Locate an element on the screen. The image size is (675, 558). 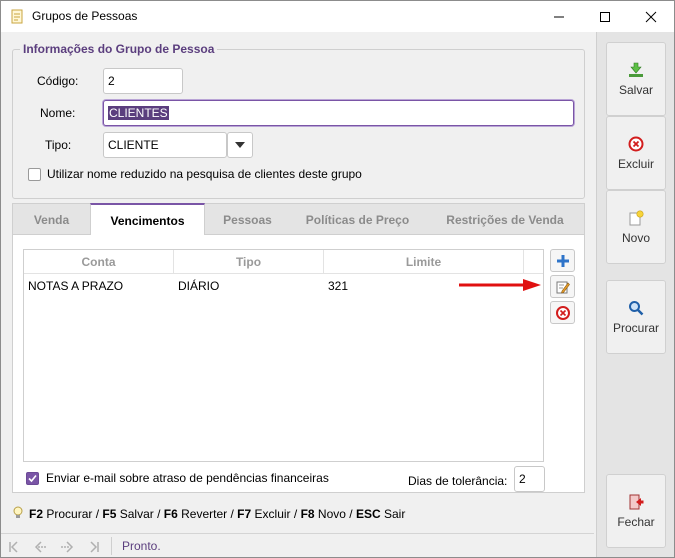
status-separator is located at coordinates (111, 546).